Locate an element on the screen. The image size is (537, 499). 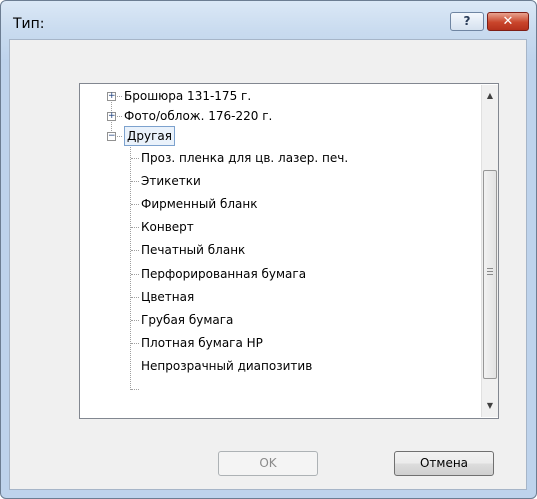
tree-scrollbar: ▲ ▼ is located at coordinates (489, 251).